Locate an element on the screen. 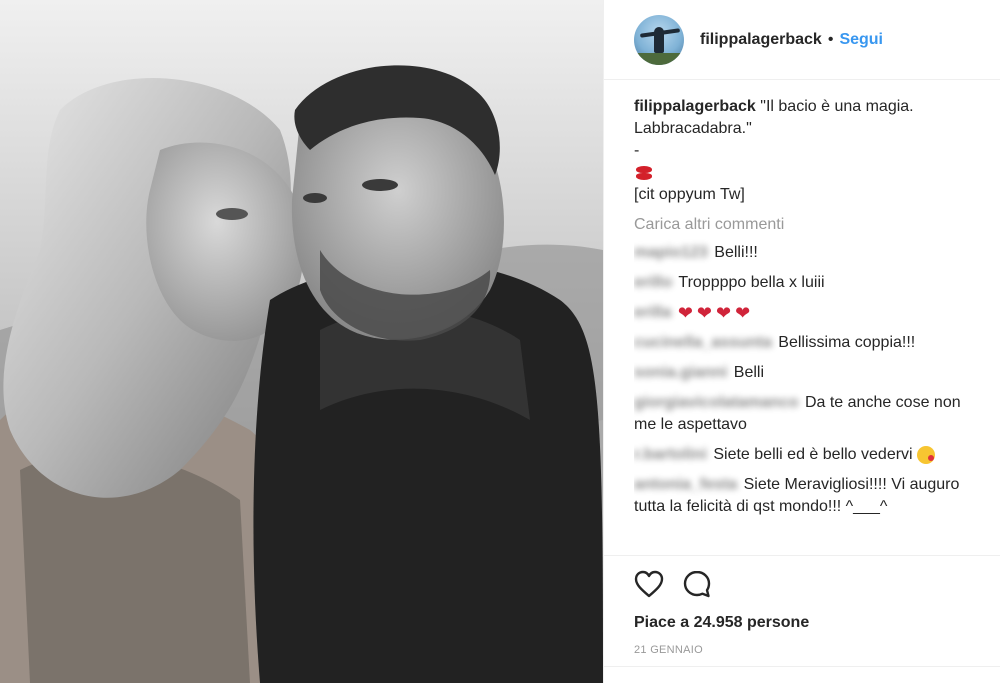 Image resolution: width=1000 pixels, height=683 pixels. comment-username: cucinella_assunta is located at coordinates (703, 343).